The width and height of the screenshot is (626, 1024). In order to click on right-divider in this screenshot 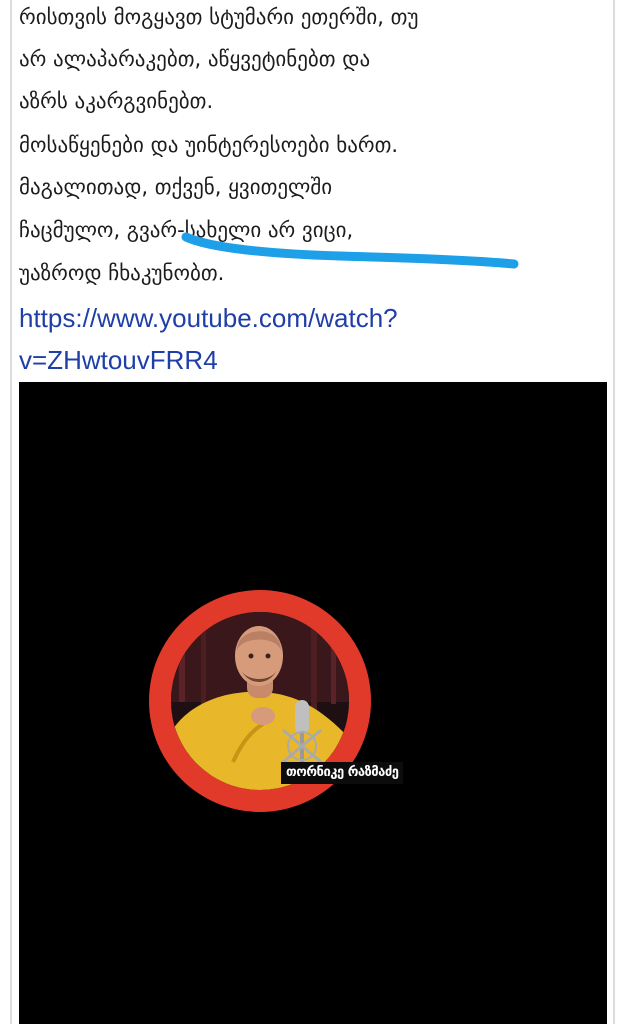, I will do `click(614, 512)`.